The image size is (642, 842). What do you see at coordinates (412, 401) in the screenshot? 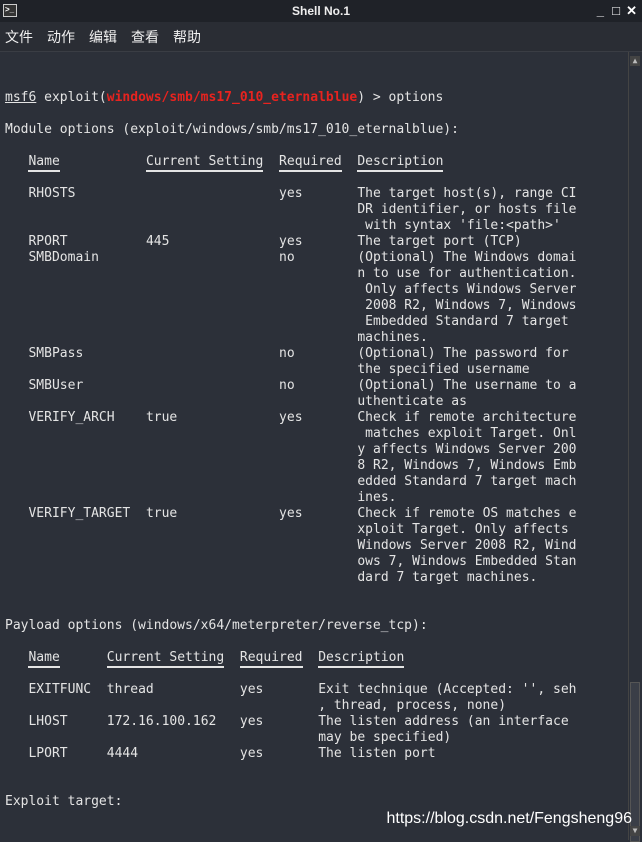
I see `option-description: uthenticate as` at bounding box center [412, 401].